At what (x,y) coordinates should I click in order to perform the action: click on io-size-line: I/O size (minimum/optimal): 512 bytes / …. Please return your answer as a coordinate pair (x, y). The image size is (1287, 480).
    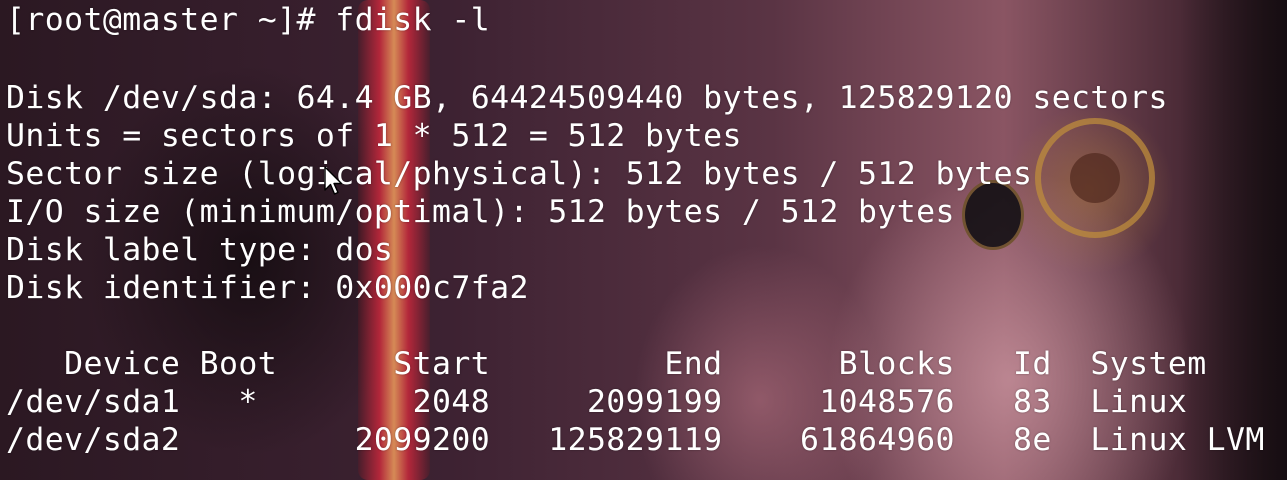
    Looking at the image, I should click on (480, 212).